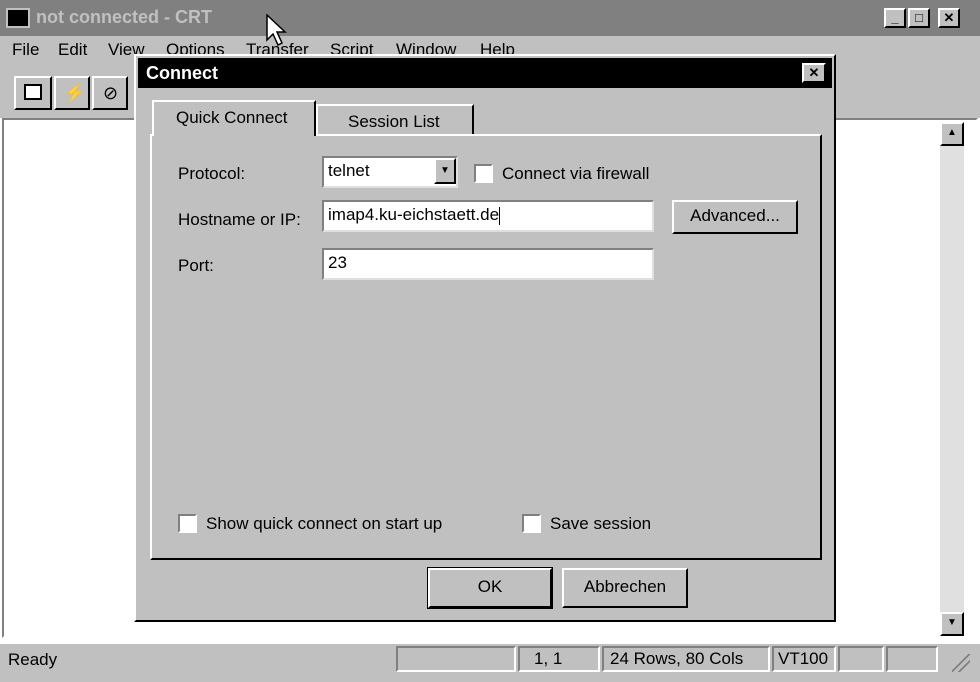 This screenshot has width=980, height=682. What do you see at coordinates (414, 214) in the screenshot?
I see `hostname-value: imap4.ku-eichstaett.de` at bounding box center [414, 214].